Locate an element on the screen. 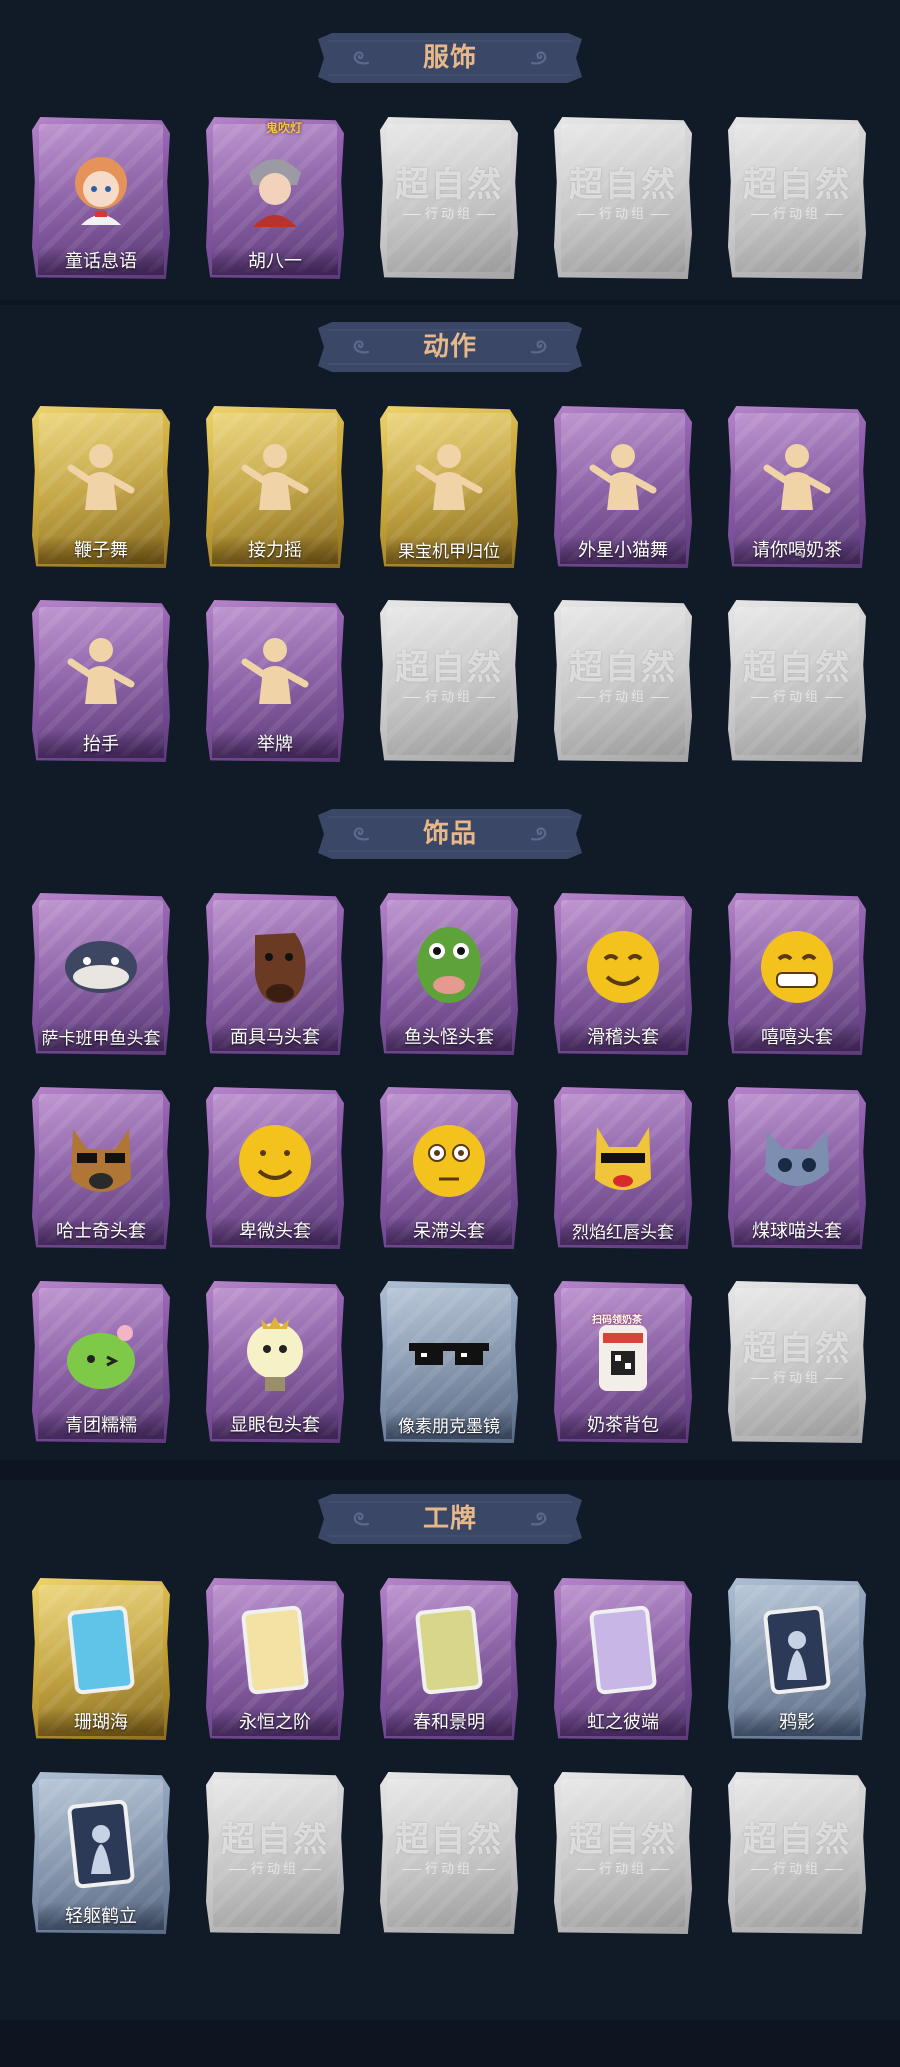  item-card: 请你喝奶茶 is located at coordinates (797, 487).